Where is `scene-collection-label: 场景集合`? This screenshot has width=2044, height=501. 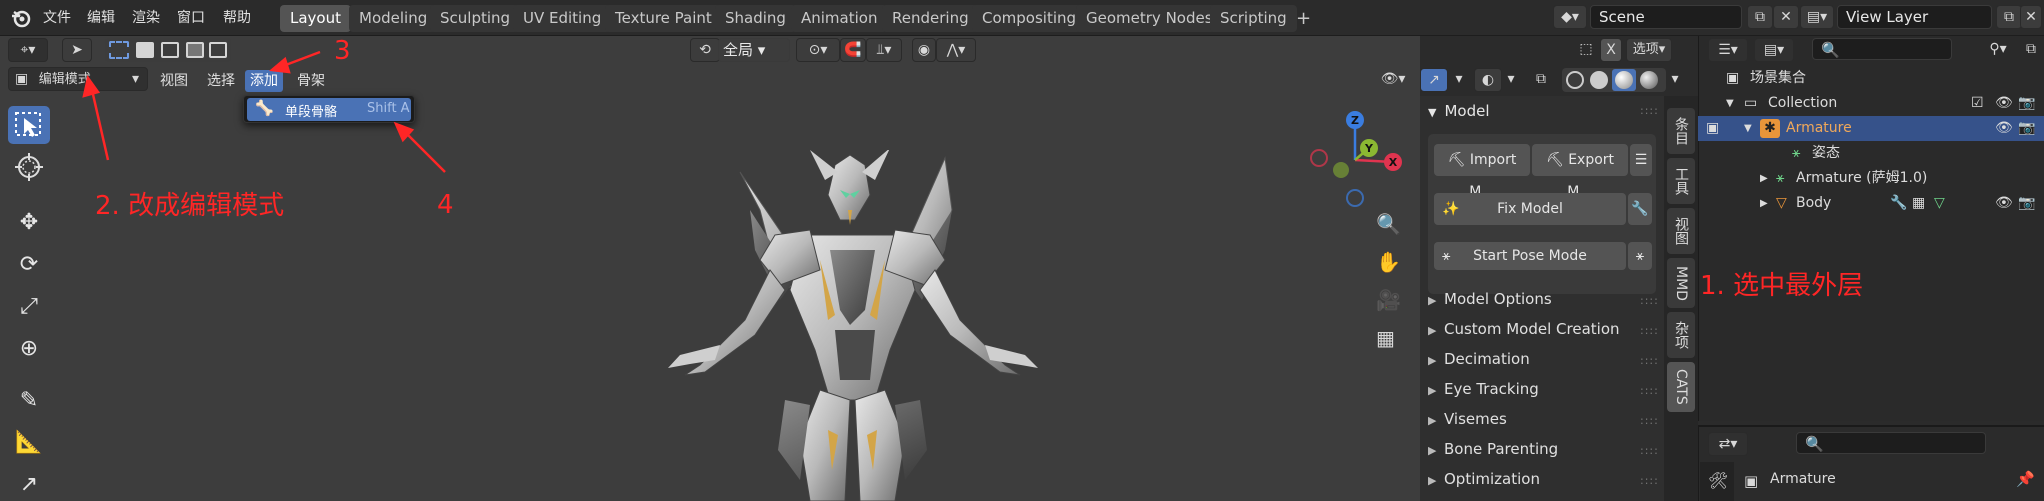 scene-collection-label: 场景集合 is located at coordinates (1778, 78).